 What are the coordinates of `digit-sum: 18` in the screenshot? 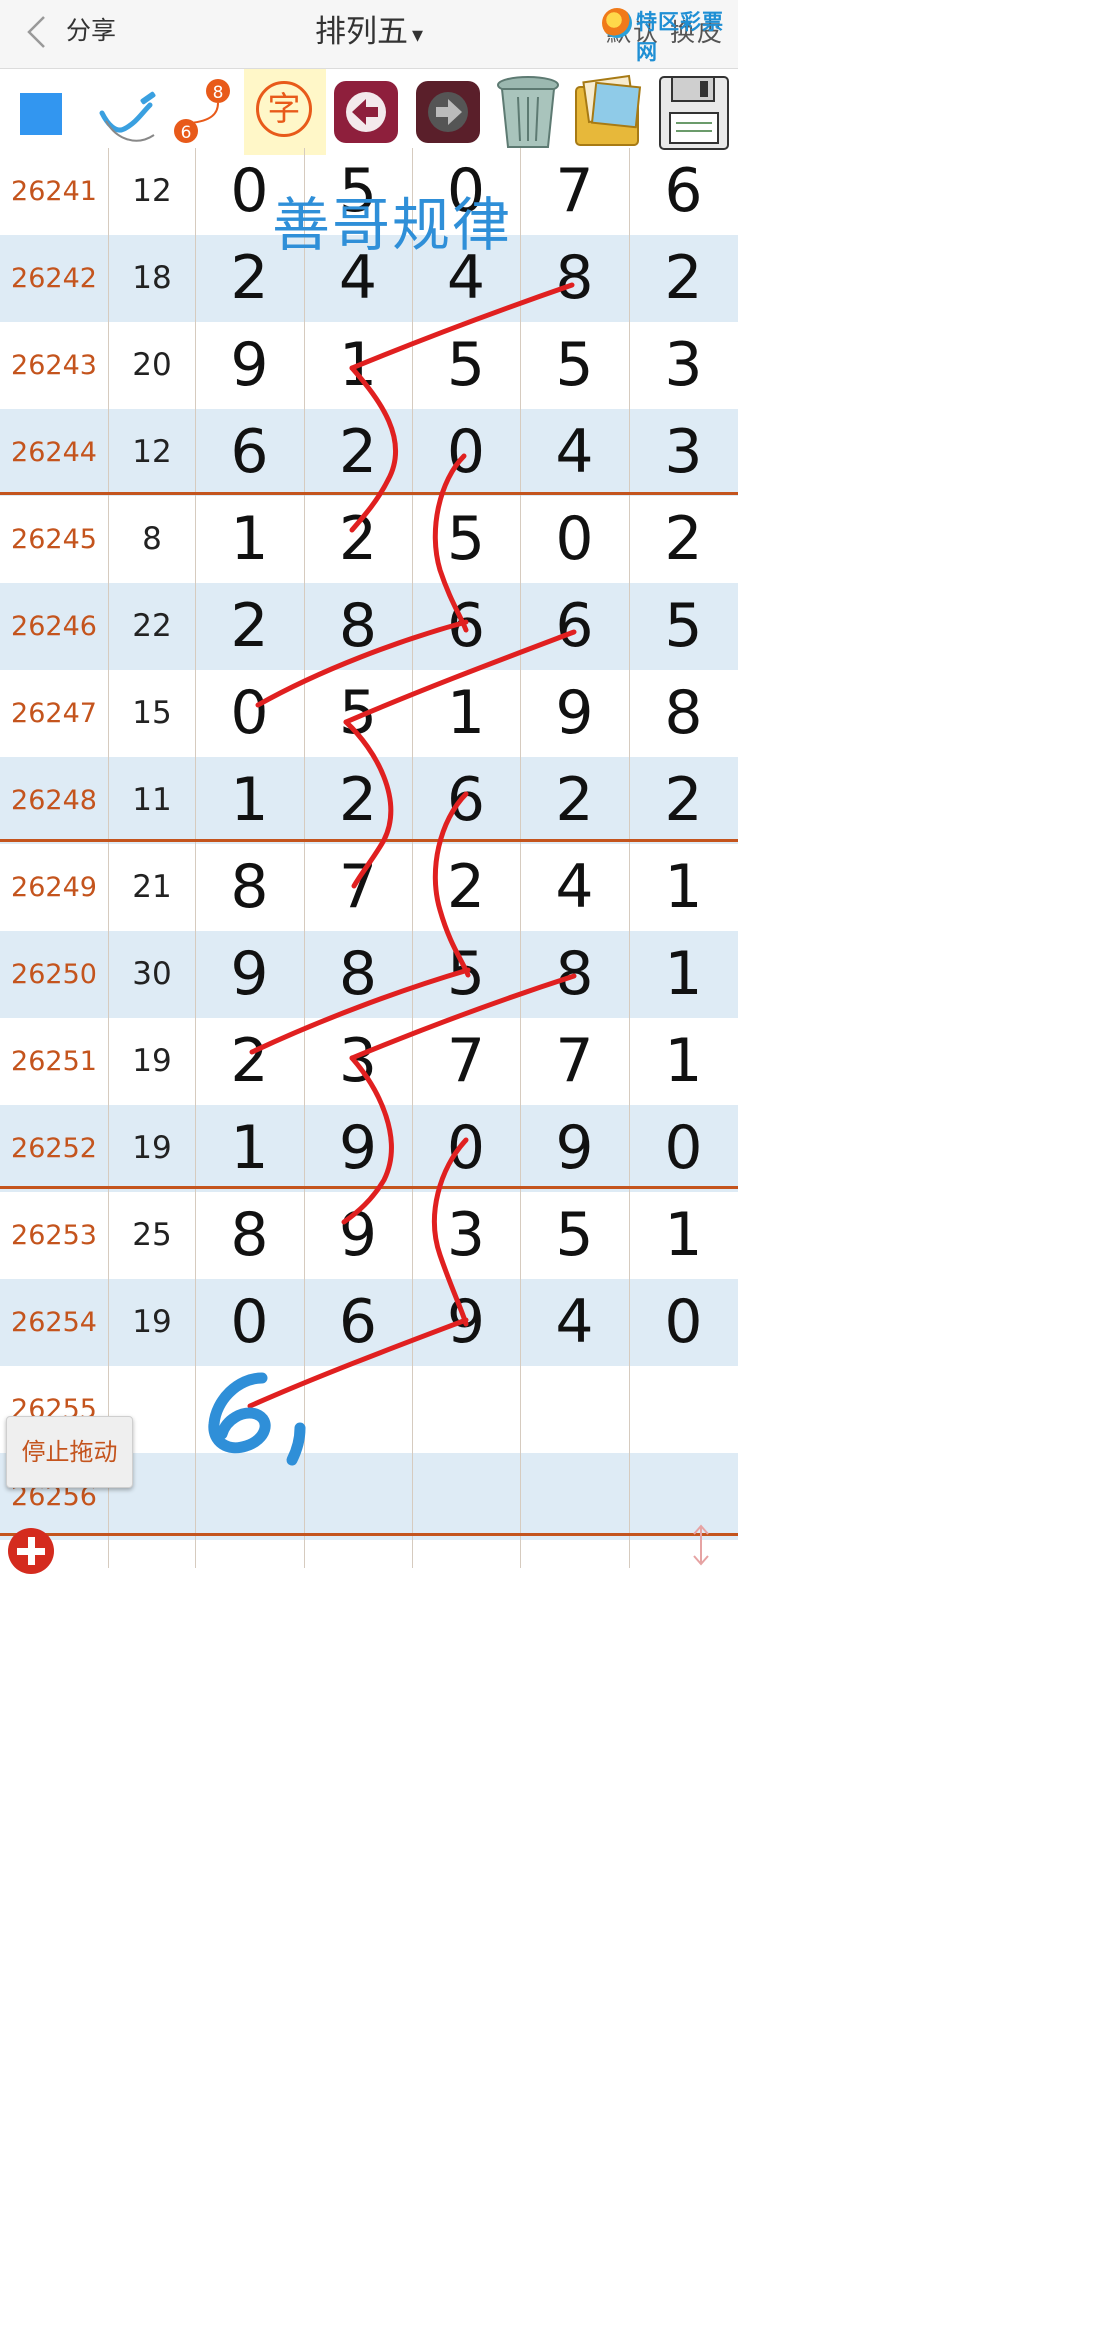 It's located at (152, 278).